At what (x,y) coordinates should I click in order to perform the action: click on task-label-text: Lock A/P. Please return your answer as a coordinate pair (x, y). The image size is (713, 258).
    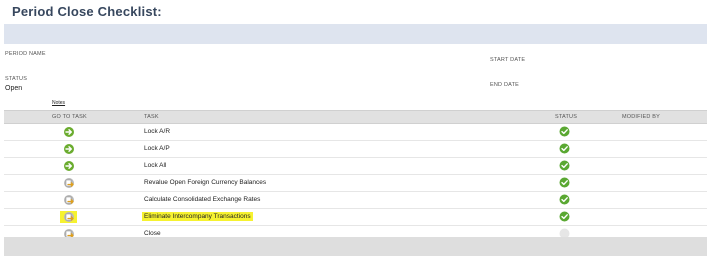
    Looking at the image, I should click on (157, 148).